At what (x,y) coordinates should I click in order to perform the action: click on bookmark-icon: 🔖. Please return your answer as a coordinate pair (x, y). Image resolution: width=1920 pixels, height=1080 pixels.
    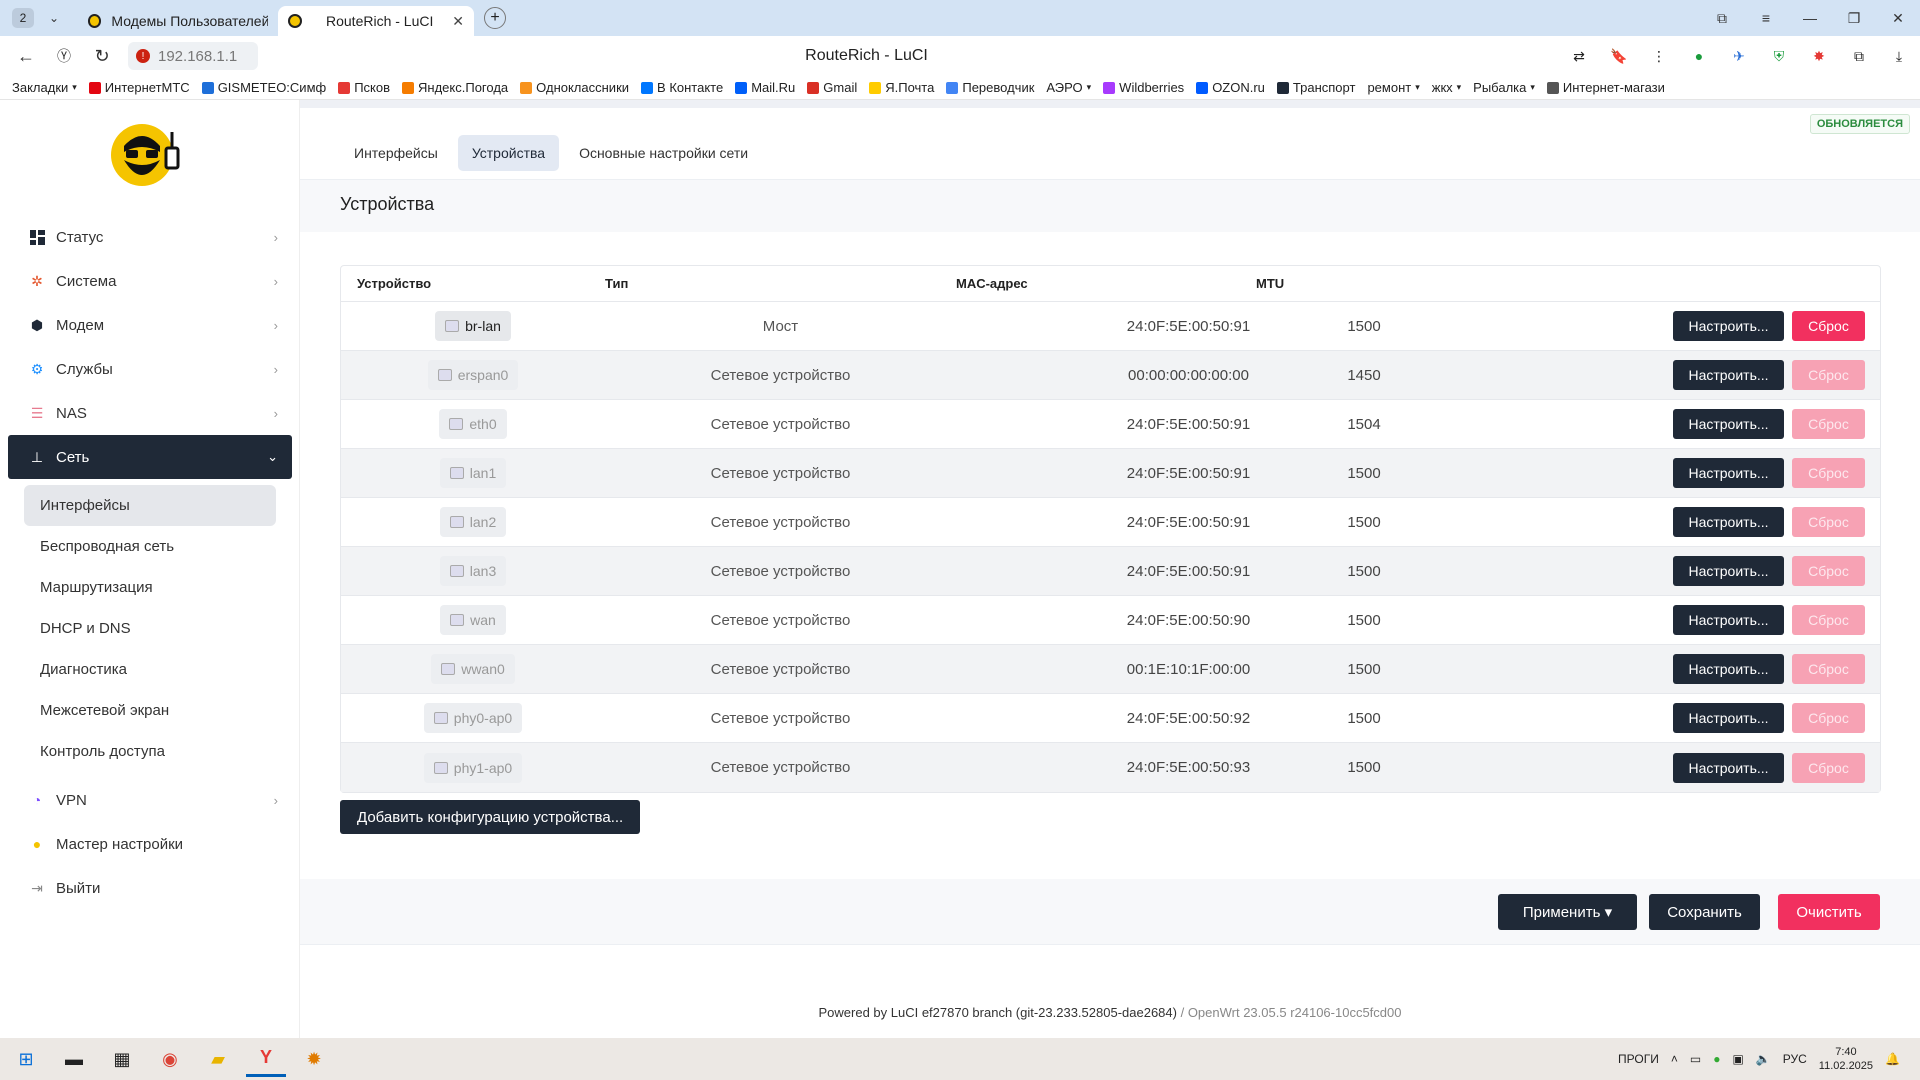
    Looking at the image, I should click on (1619, 56).